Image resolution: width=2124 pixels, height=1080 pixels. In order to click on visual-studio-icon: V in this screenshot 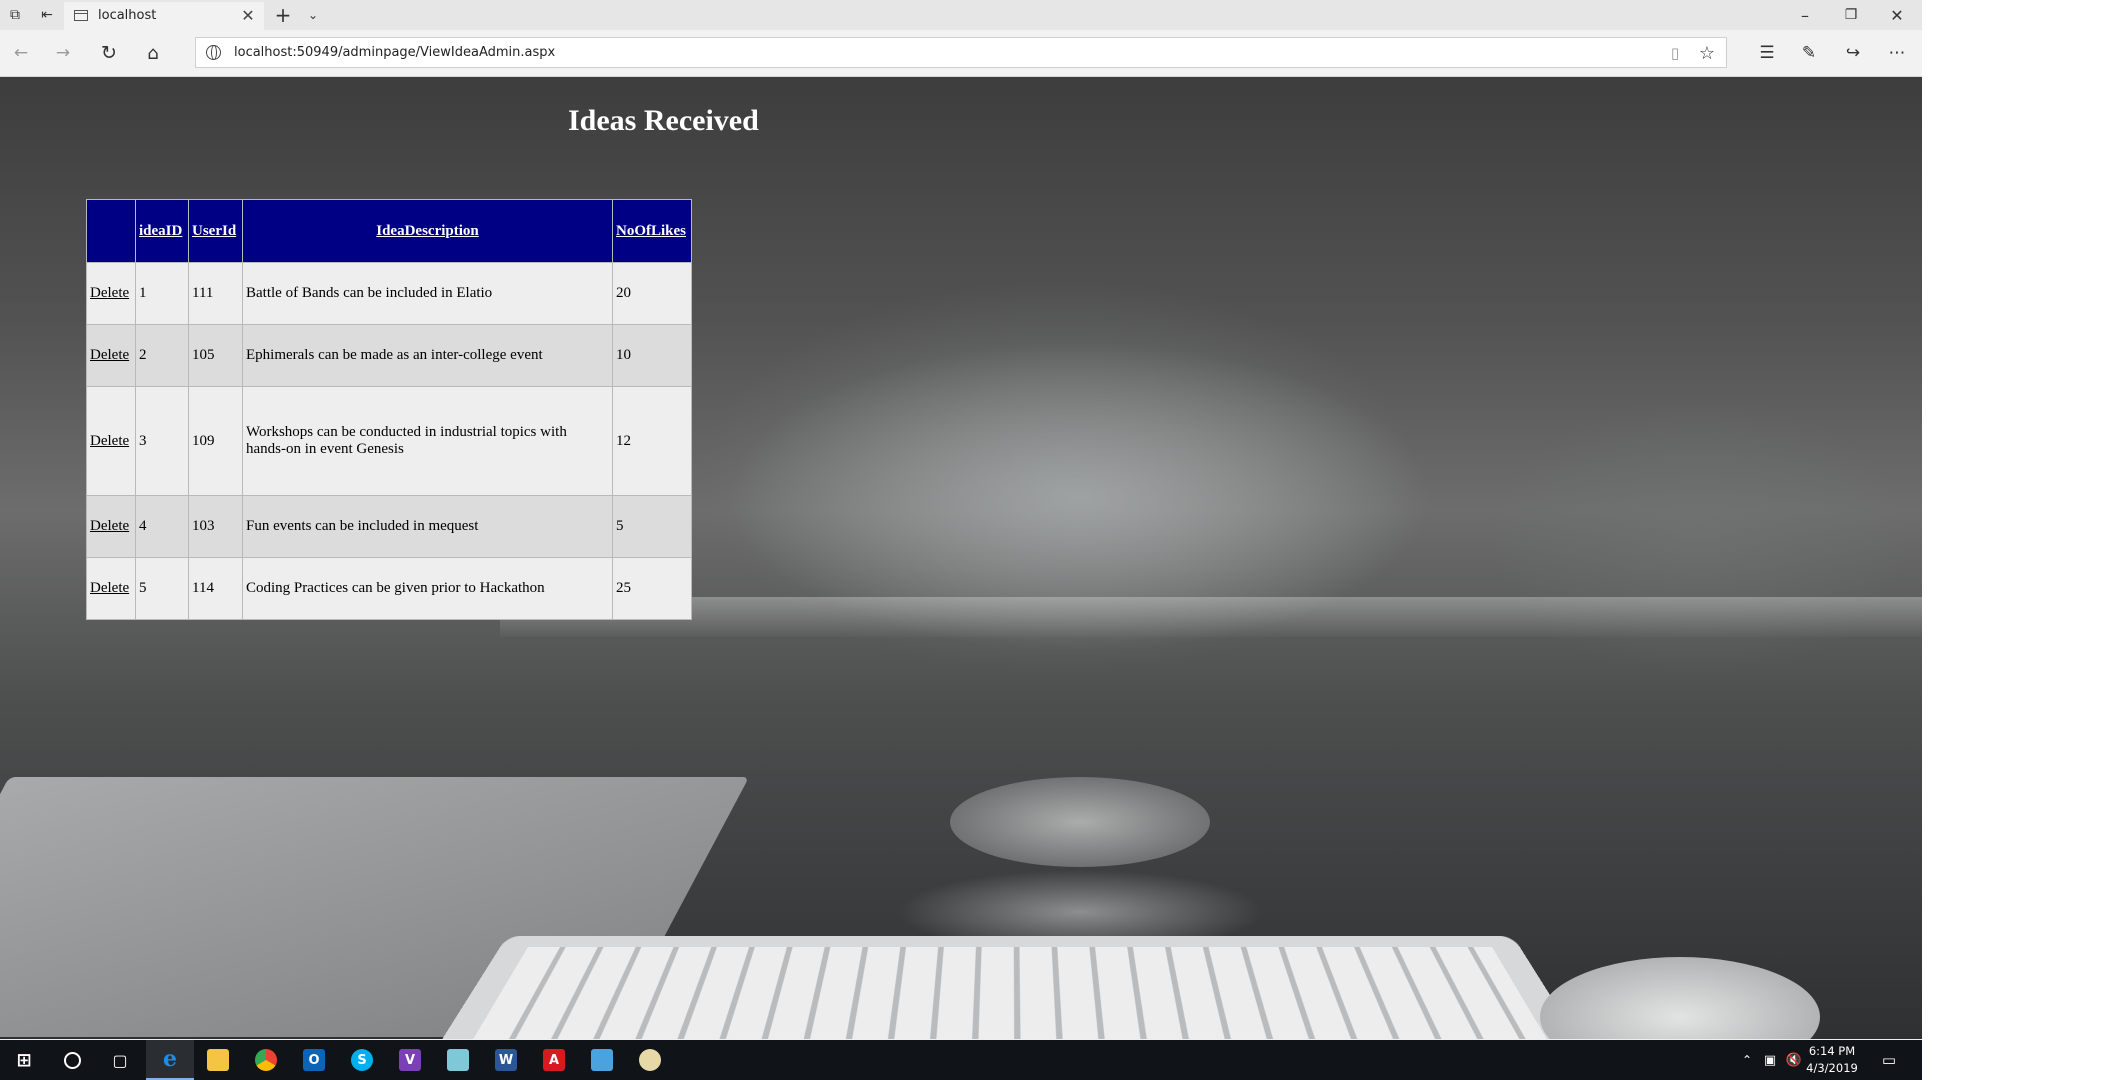, I will do `click(410, 1060)`.